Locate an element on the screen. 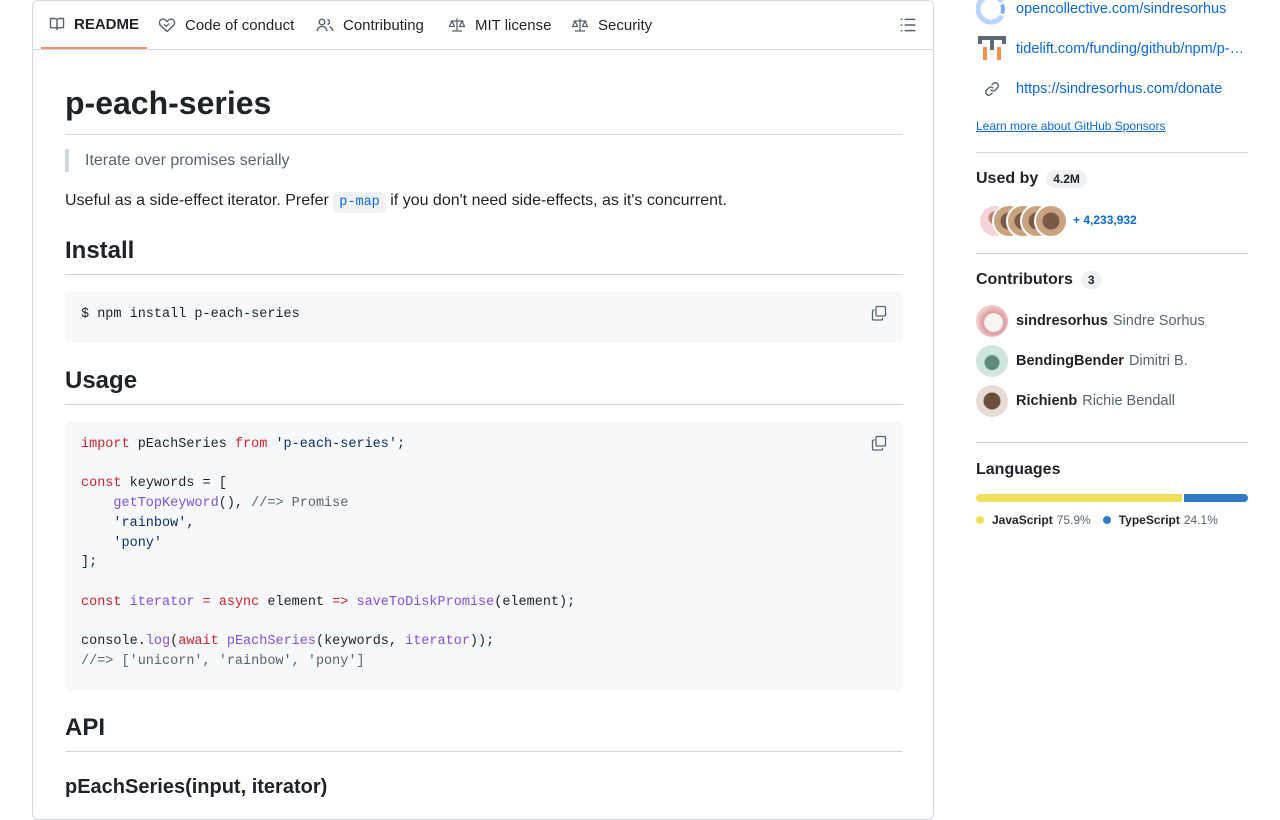 This screenshot has height=820, width=1280. heart-handshake-icon is located at coordinates (167, 25).